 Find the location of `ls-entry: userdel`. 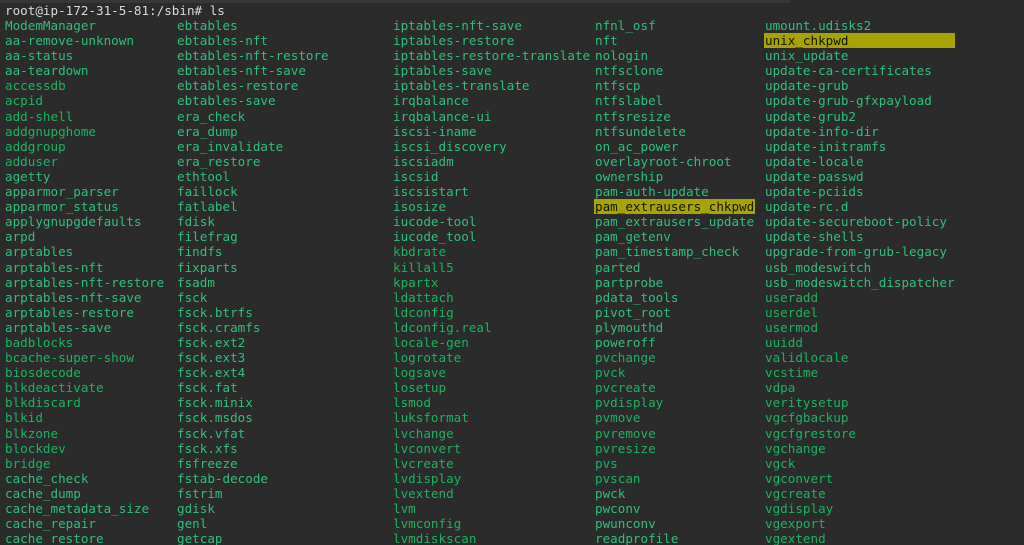

ls-entry: userdel is located at coordinates (792, 312).